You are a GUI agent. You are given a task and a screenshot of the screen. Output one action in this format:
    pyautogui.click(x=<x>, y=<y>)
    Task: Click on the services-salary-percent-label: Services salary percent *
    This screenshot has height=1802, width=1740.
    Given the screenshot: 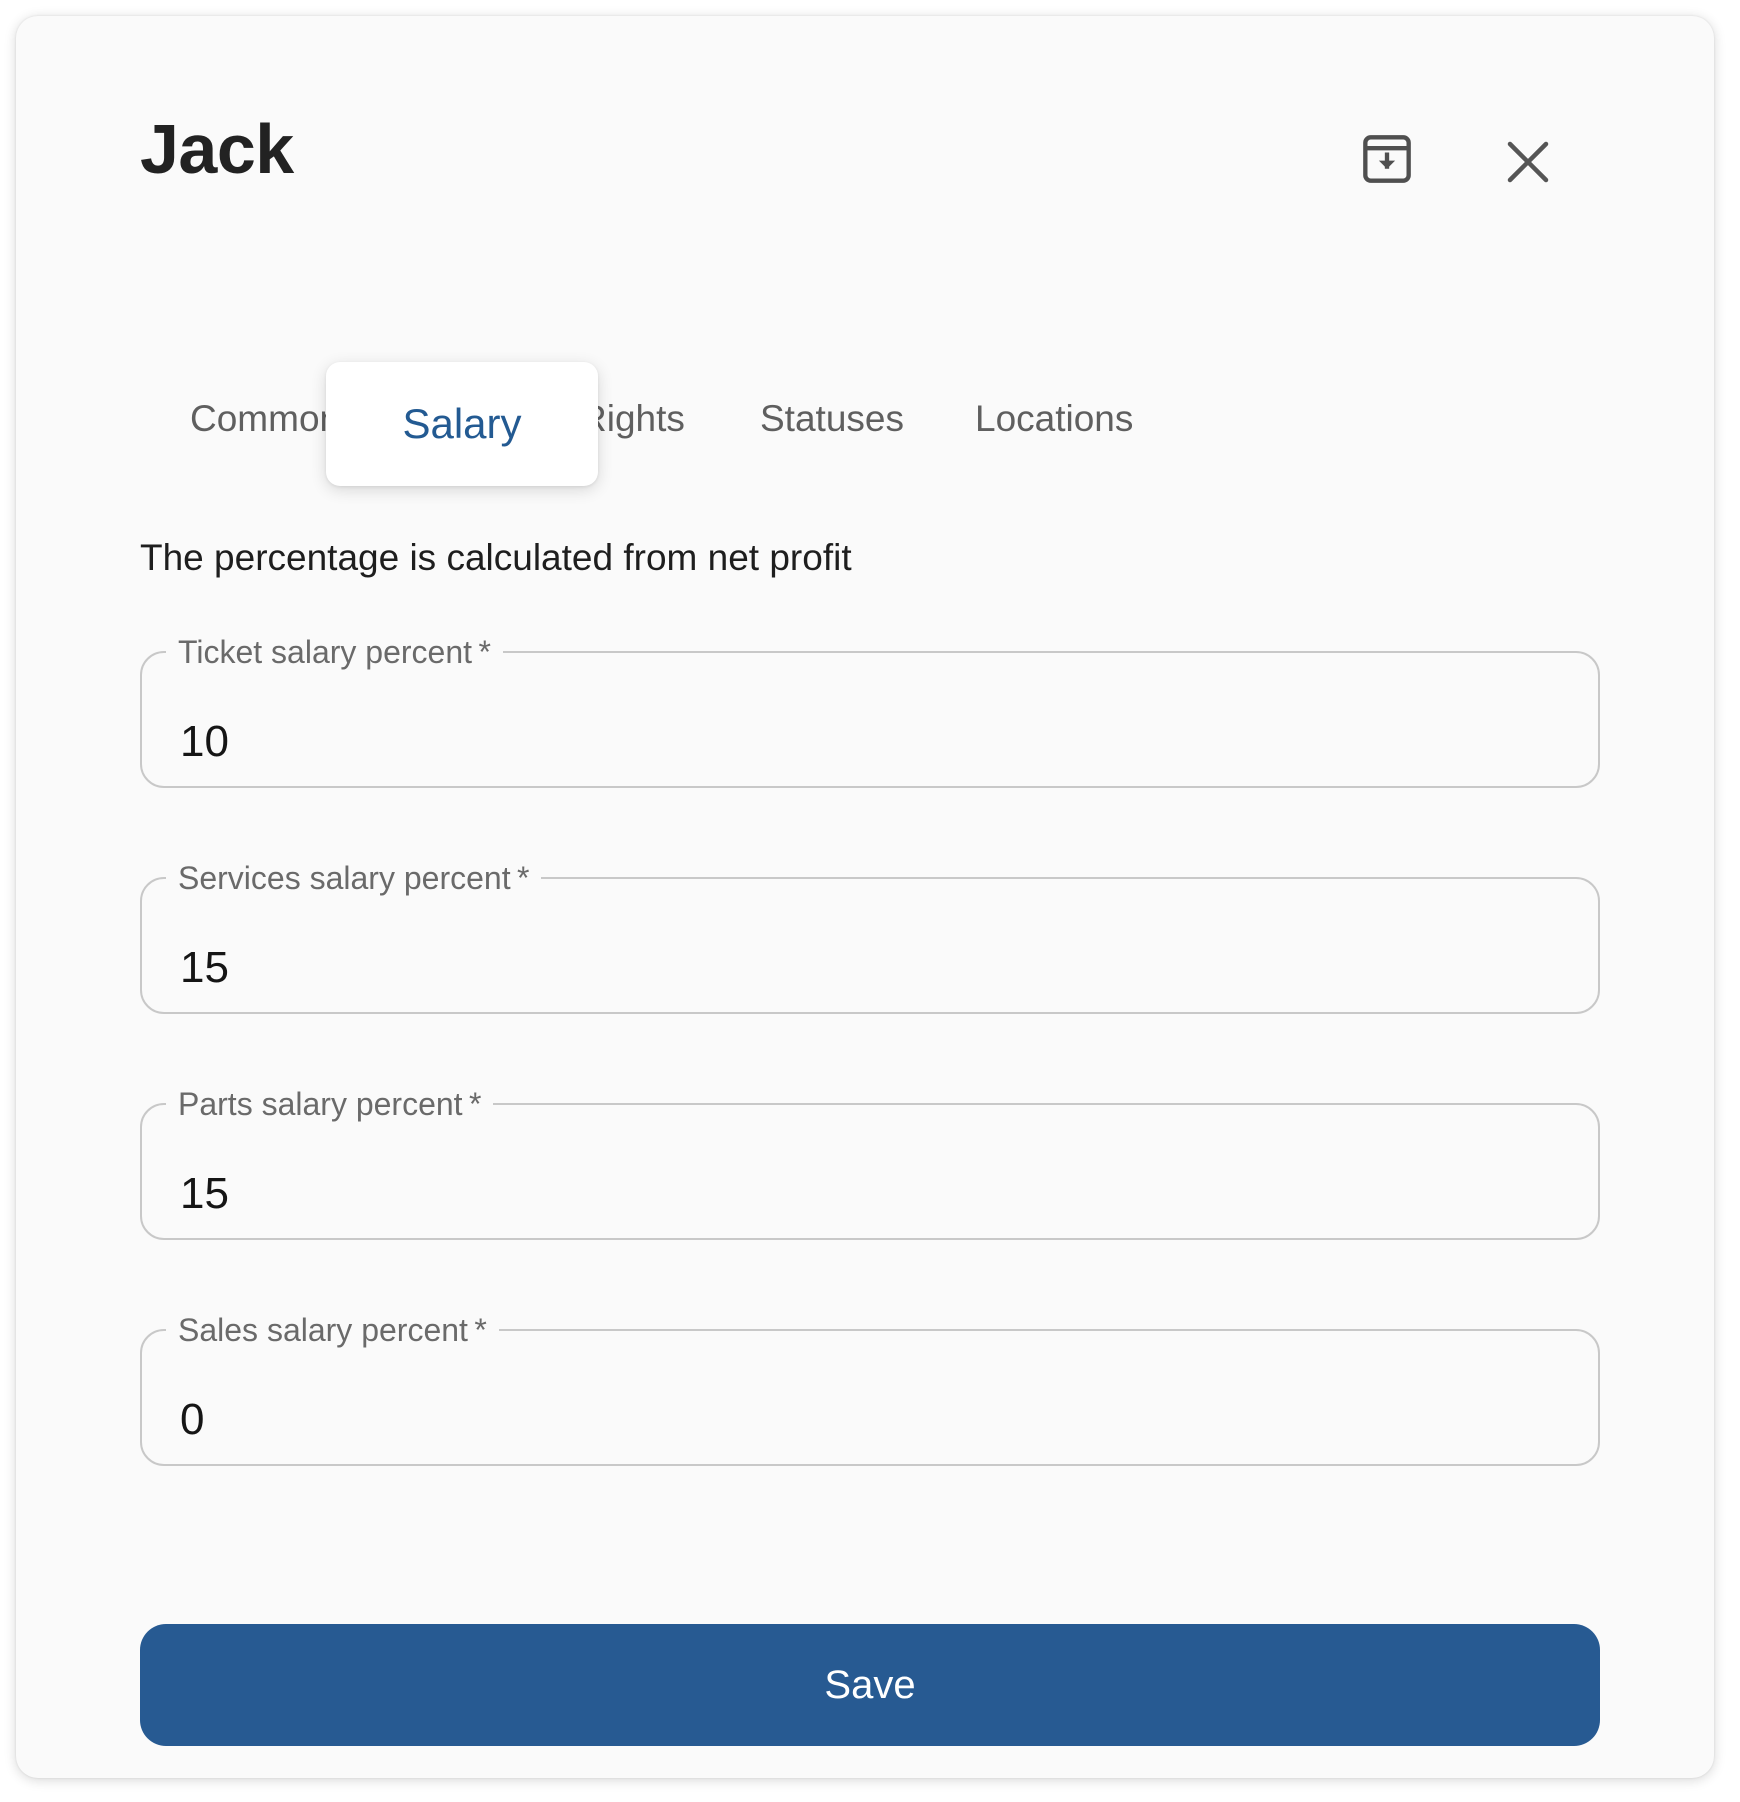 What is the action you would take?
    pyautogui.click(x=354, y=878)
    